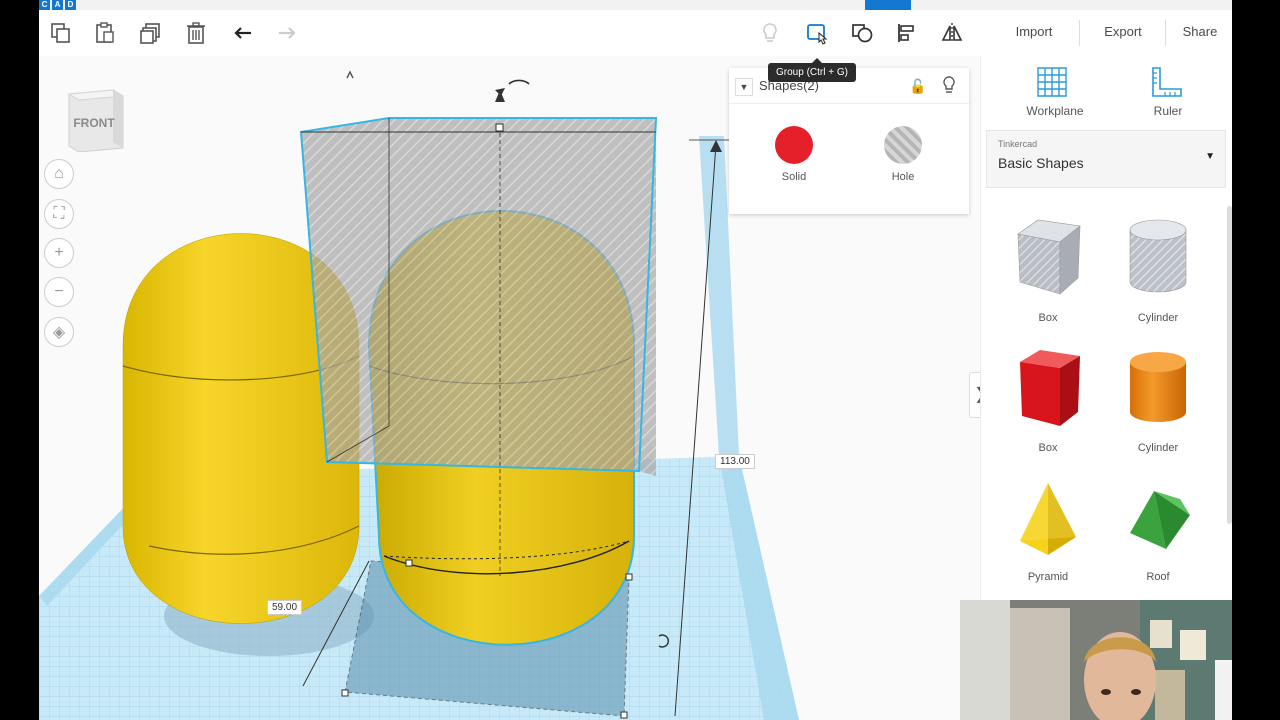 This screenshot has height=720, width=1280. What do you see at coordinates (196, 33) in the screenshot?
I see `delete-icon` at bounding box center [196, 33].